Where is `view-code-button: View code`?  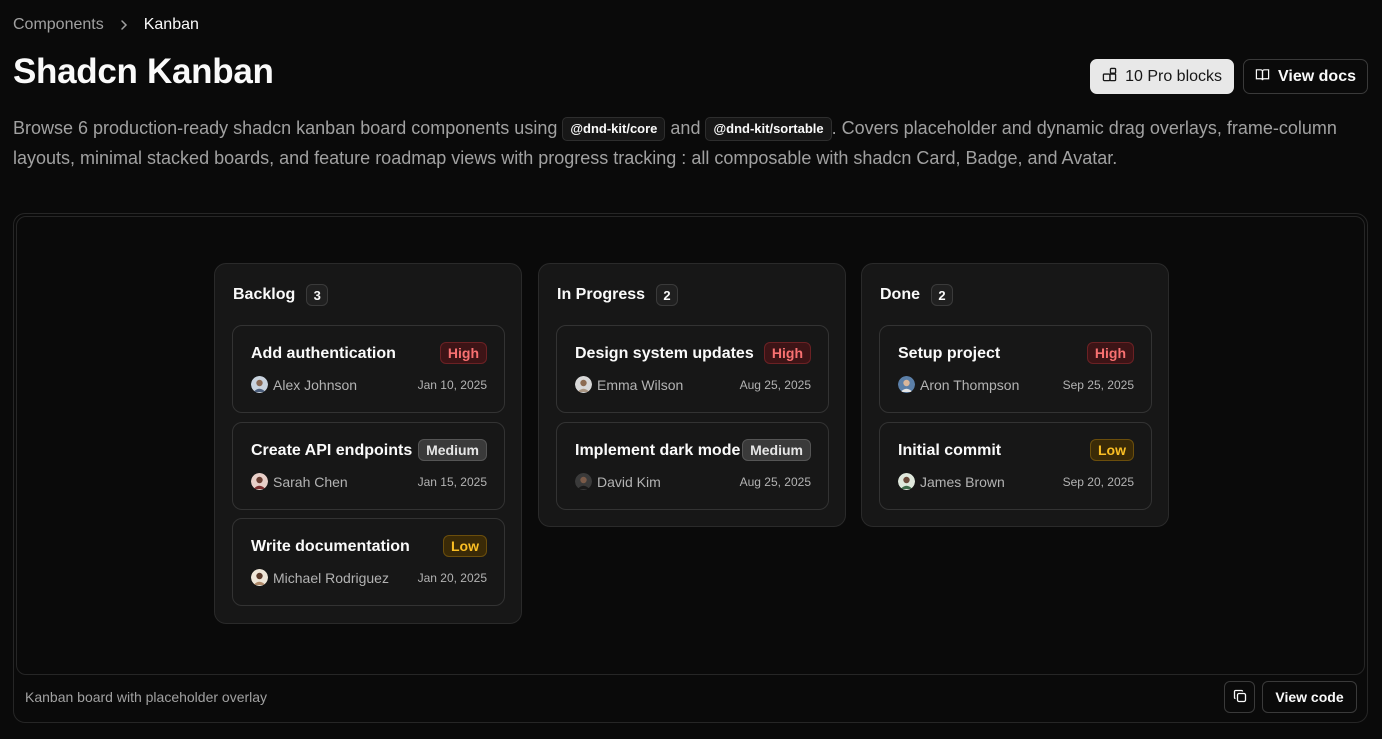
view-code-button: View code is located at coordinates (1309, 697).